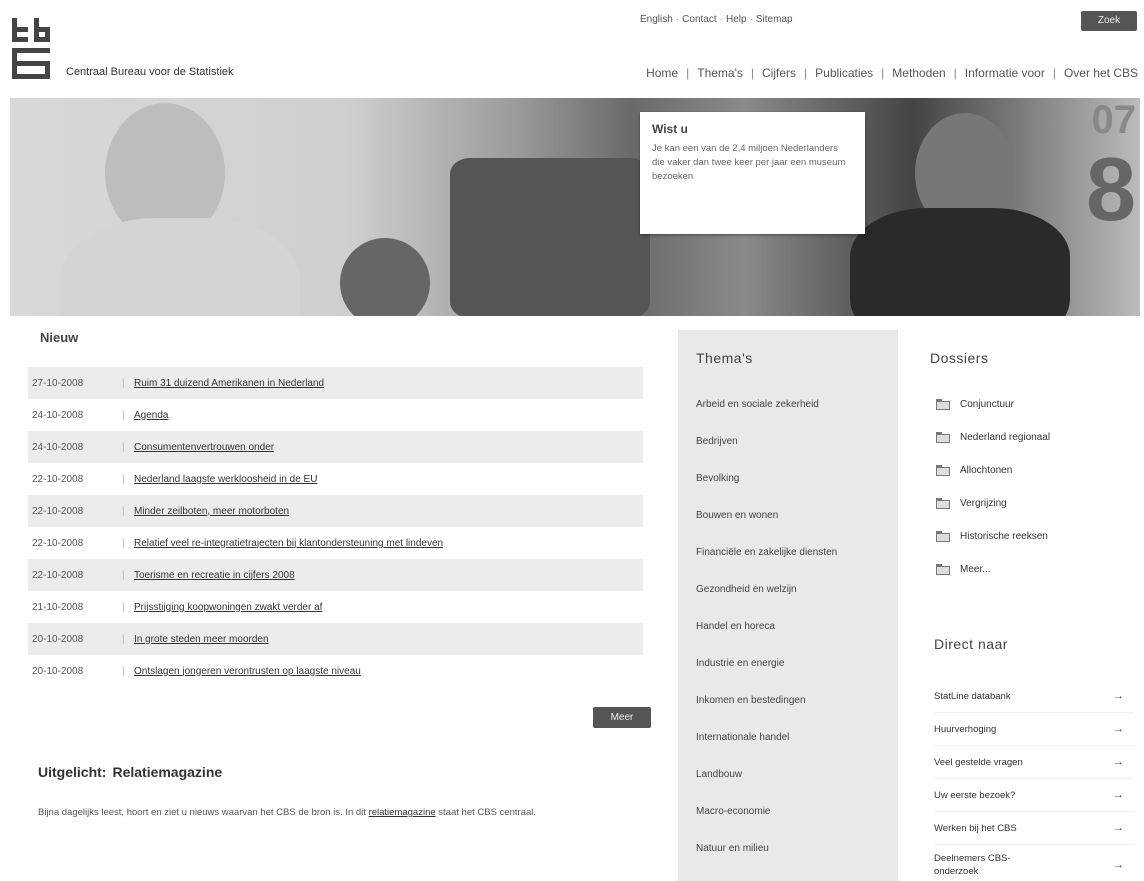 The width and height of the screenshot is (1144, 881). I want to click on nav-figures: Cijfers, so click(779, 73).